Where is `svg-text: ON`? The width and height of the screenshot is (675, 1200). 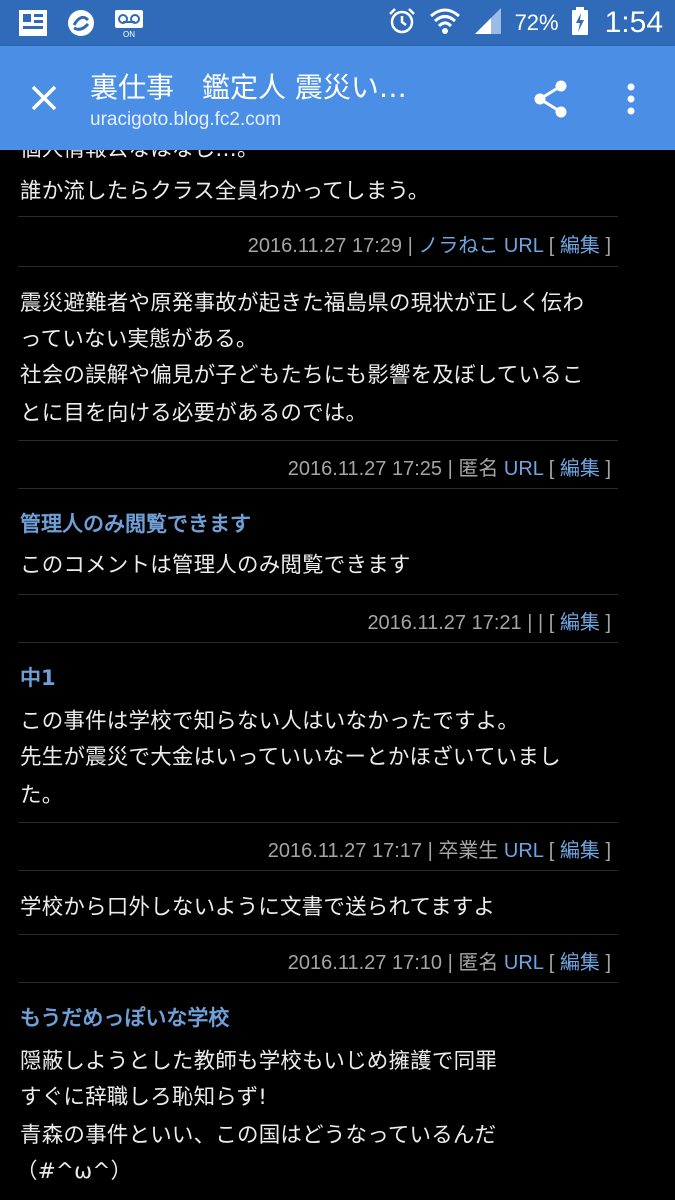 svg-text: ON is located at coordinates (129, 34).